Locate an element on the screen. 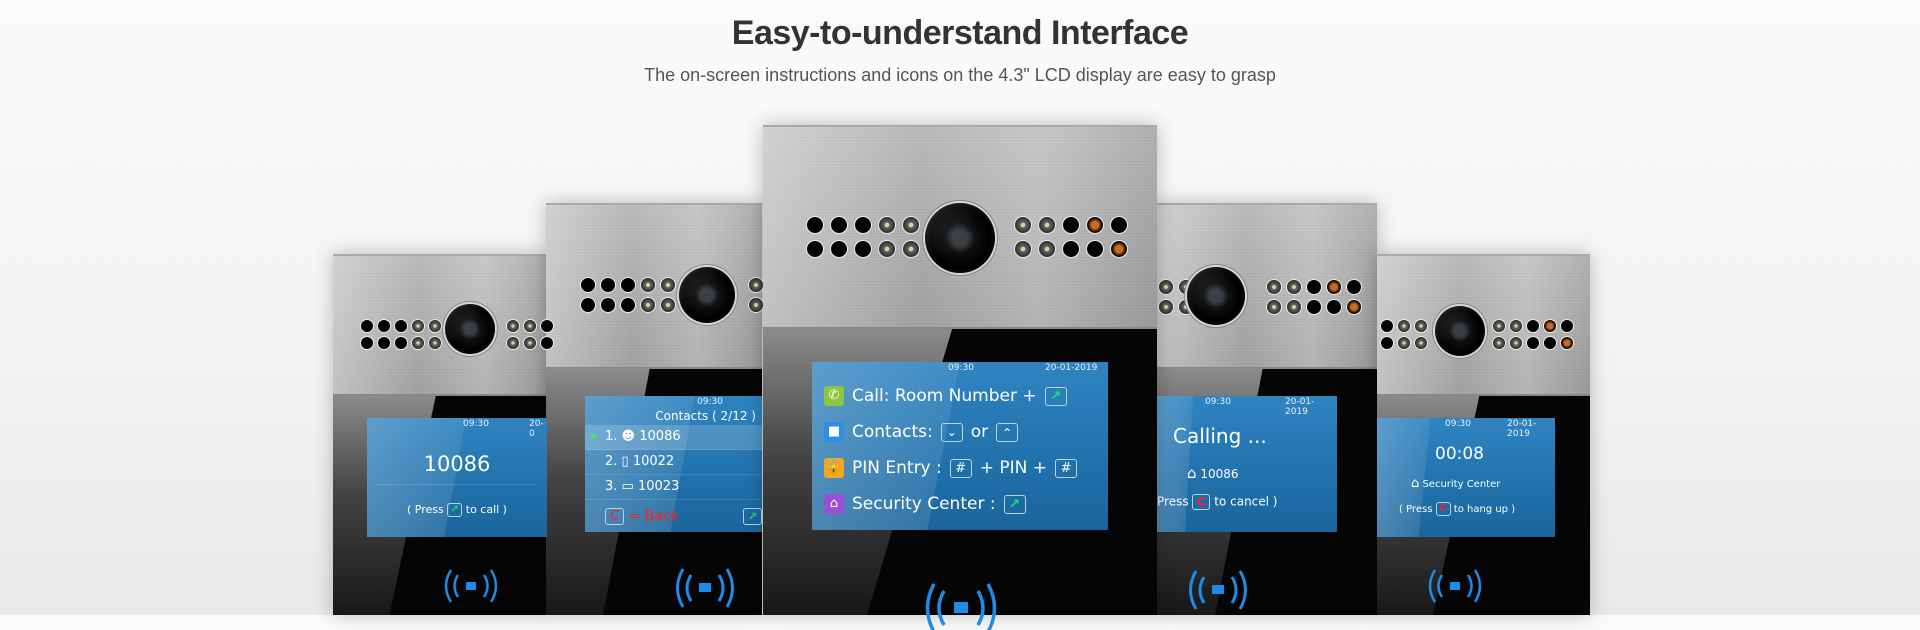 The image size is (1920, 630). call-timer: 00:08 is located at coordinates (1459, 454).